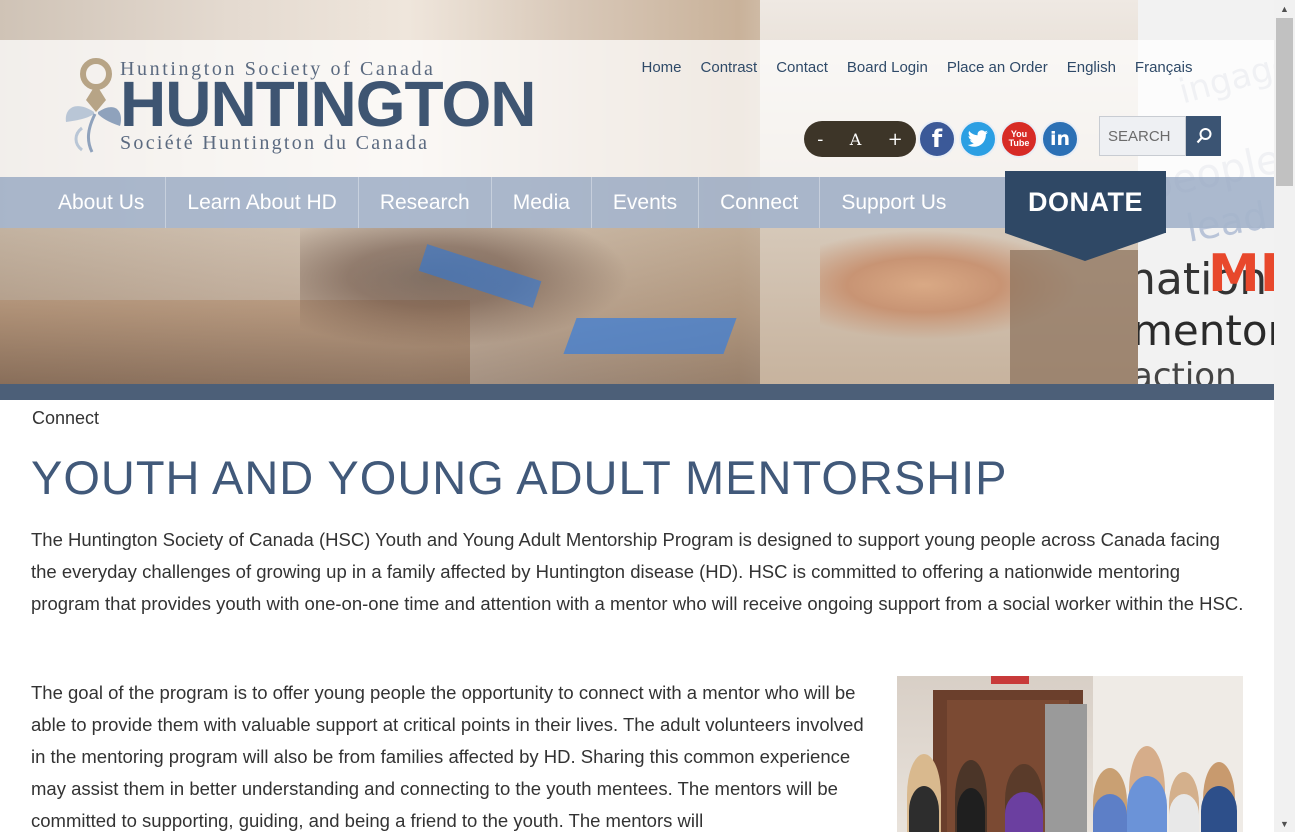 The height and width of the screenshot is (832, 1295). I want to click on breadcrumb: Connect, so click(65, 418).